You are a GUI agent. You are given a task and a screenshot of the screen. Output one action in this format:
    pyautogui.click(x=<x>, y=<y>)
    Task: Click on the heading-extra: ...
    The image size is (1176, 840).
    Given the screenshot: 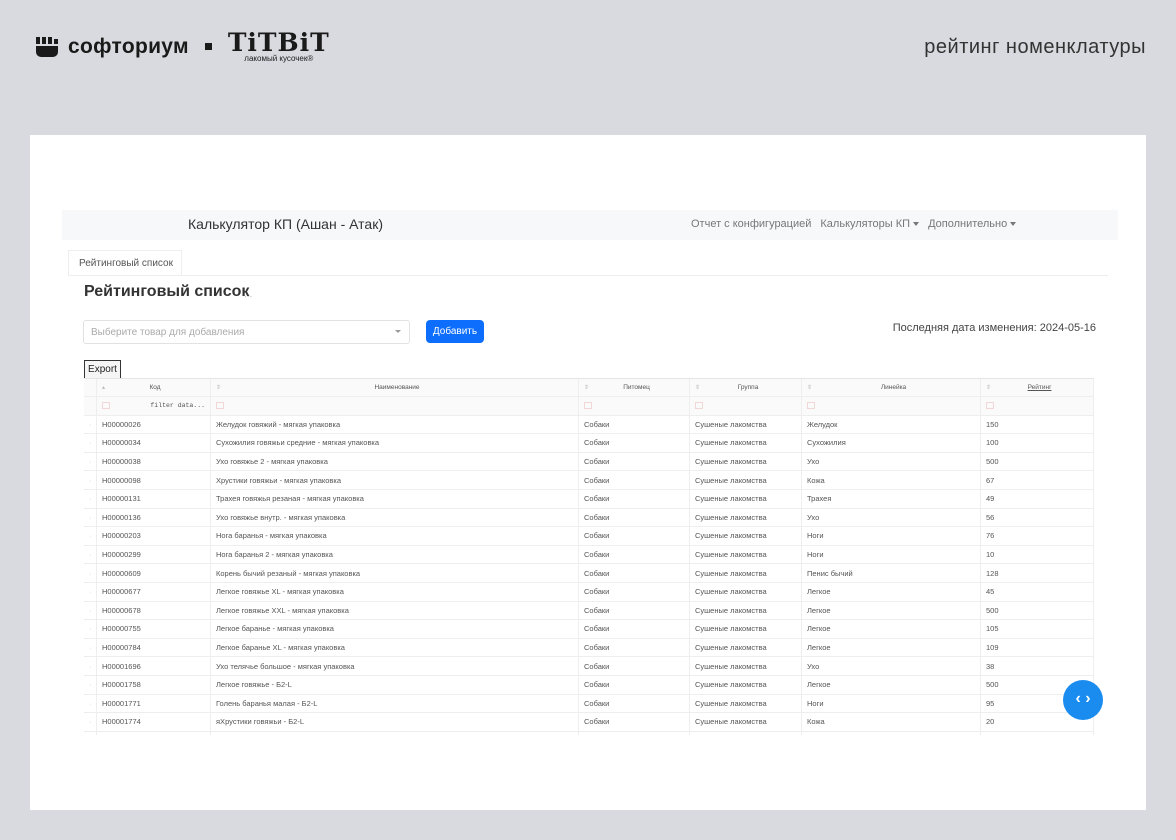 What is the action you would take?
    pyautogui.click(x=248, y=294)
    